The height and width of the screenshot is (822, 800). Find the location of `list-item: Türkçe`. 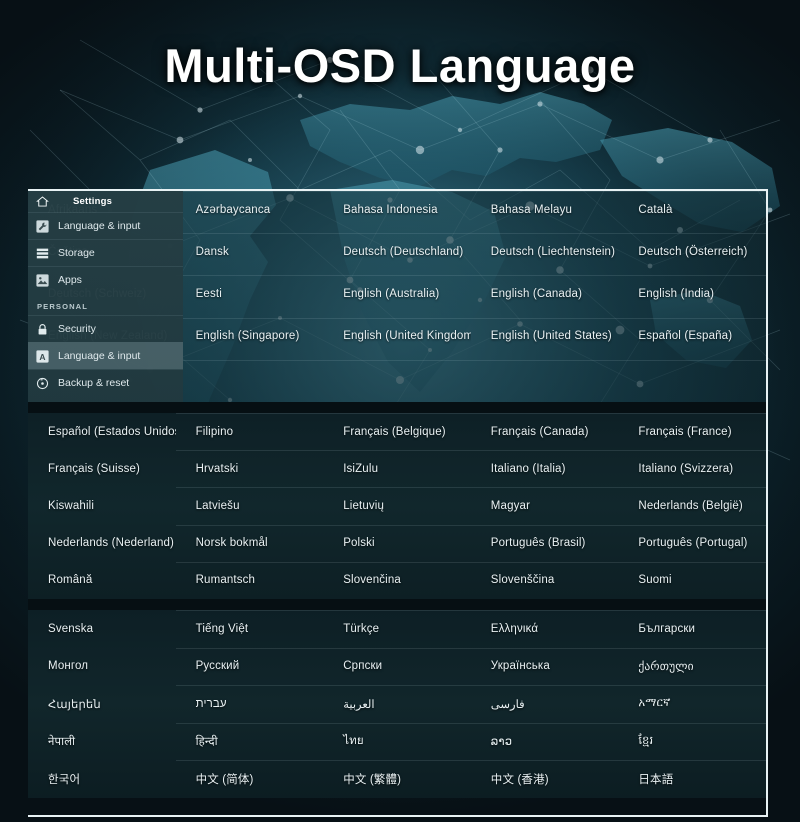

list-item: Türkçe is located at coordinates (397, 628).